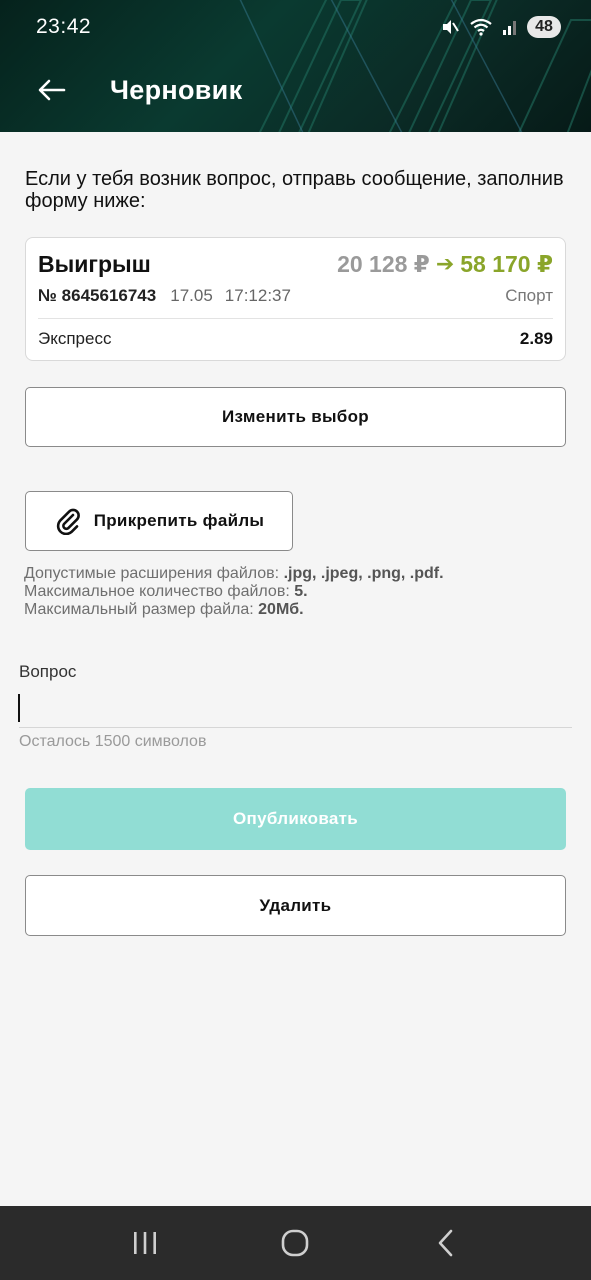 Image resolution: width=591 pixels, height=1280 pixels. What do you see at coordinates (295, 318) in the screenshot?
I see `divider` at bounding box center [295, 318].